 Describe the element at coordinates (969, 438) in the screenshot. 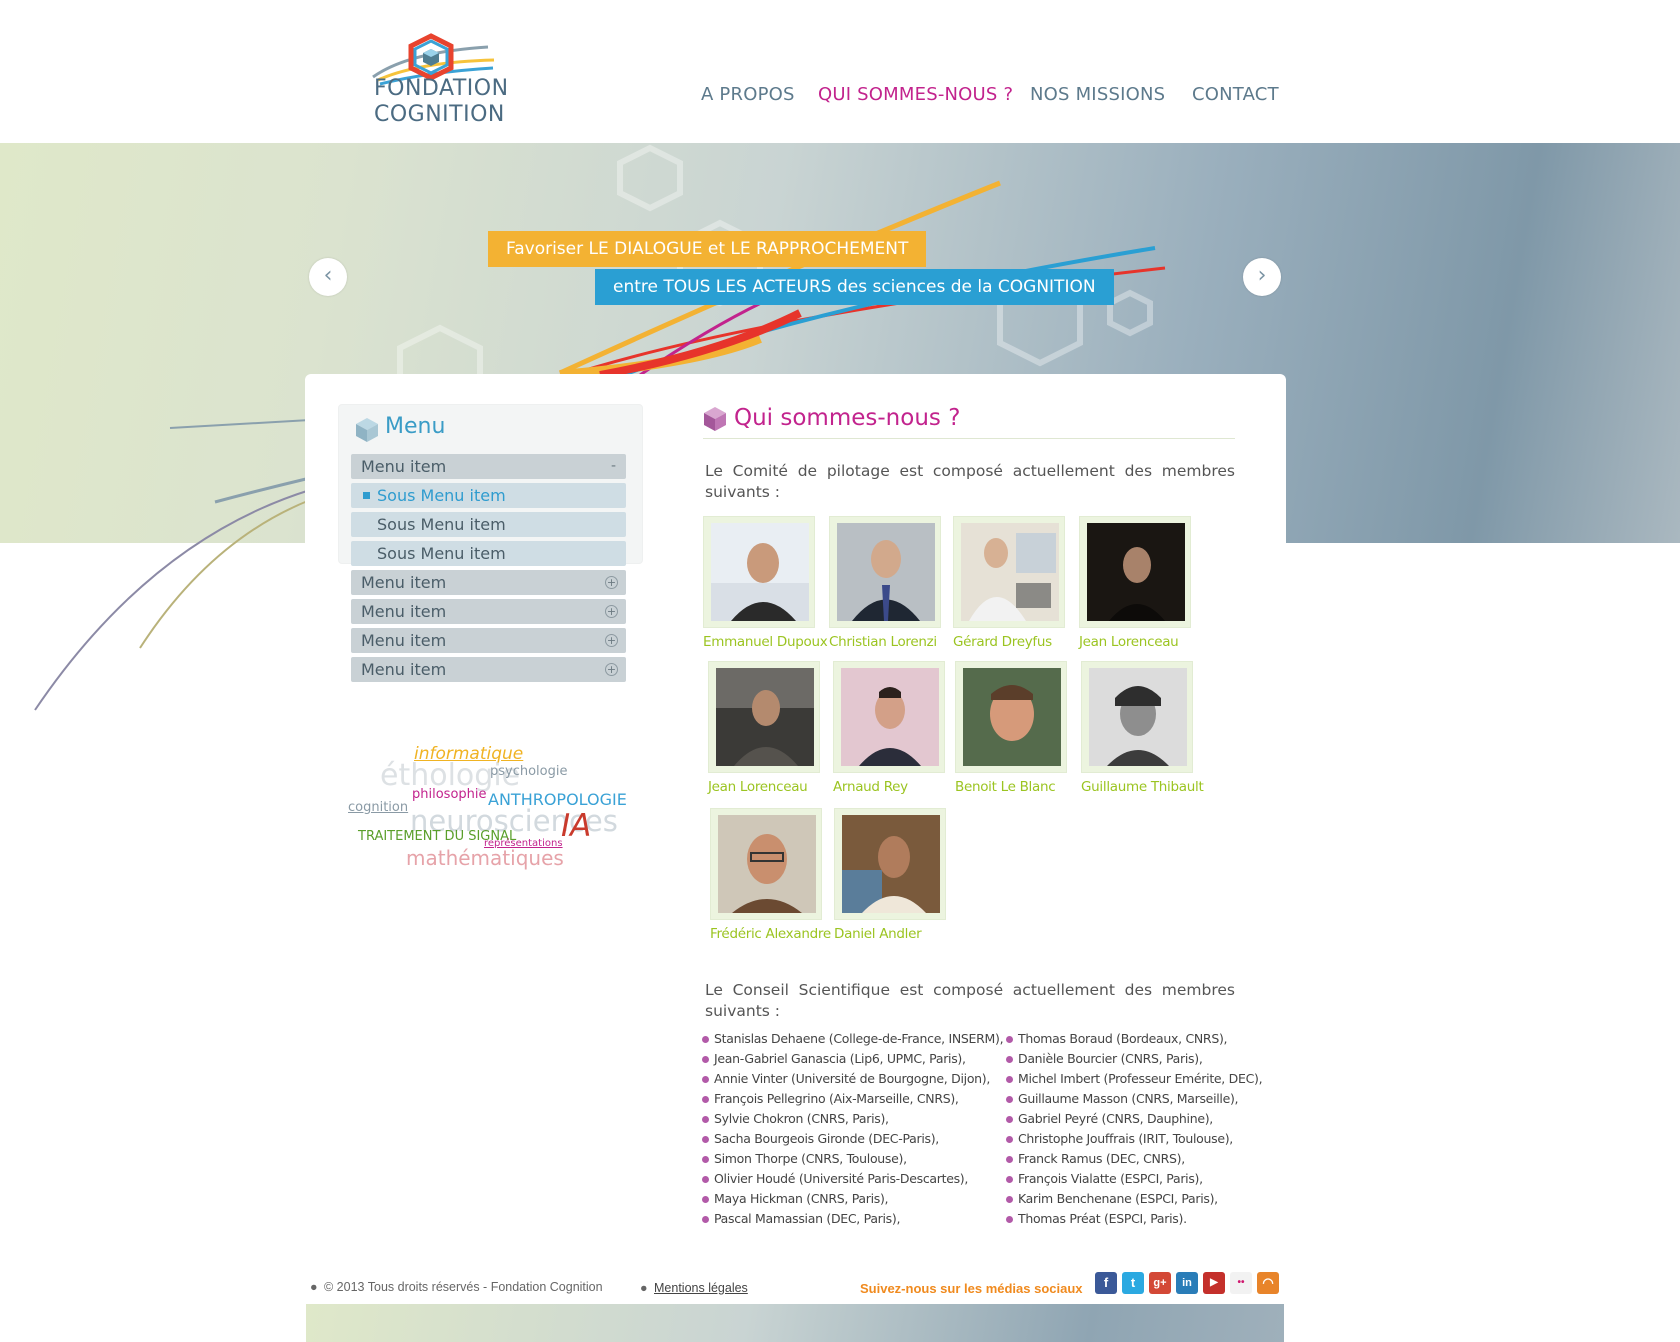

I see `title-divider` at that location.